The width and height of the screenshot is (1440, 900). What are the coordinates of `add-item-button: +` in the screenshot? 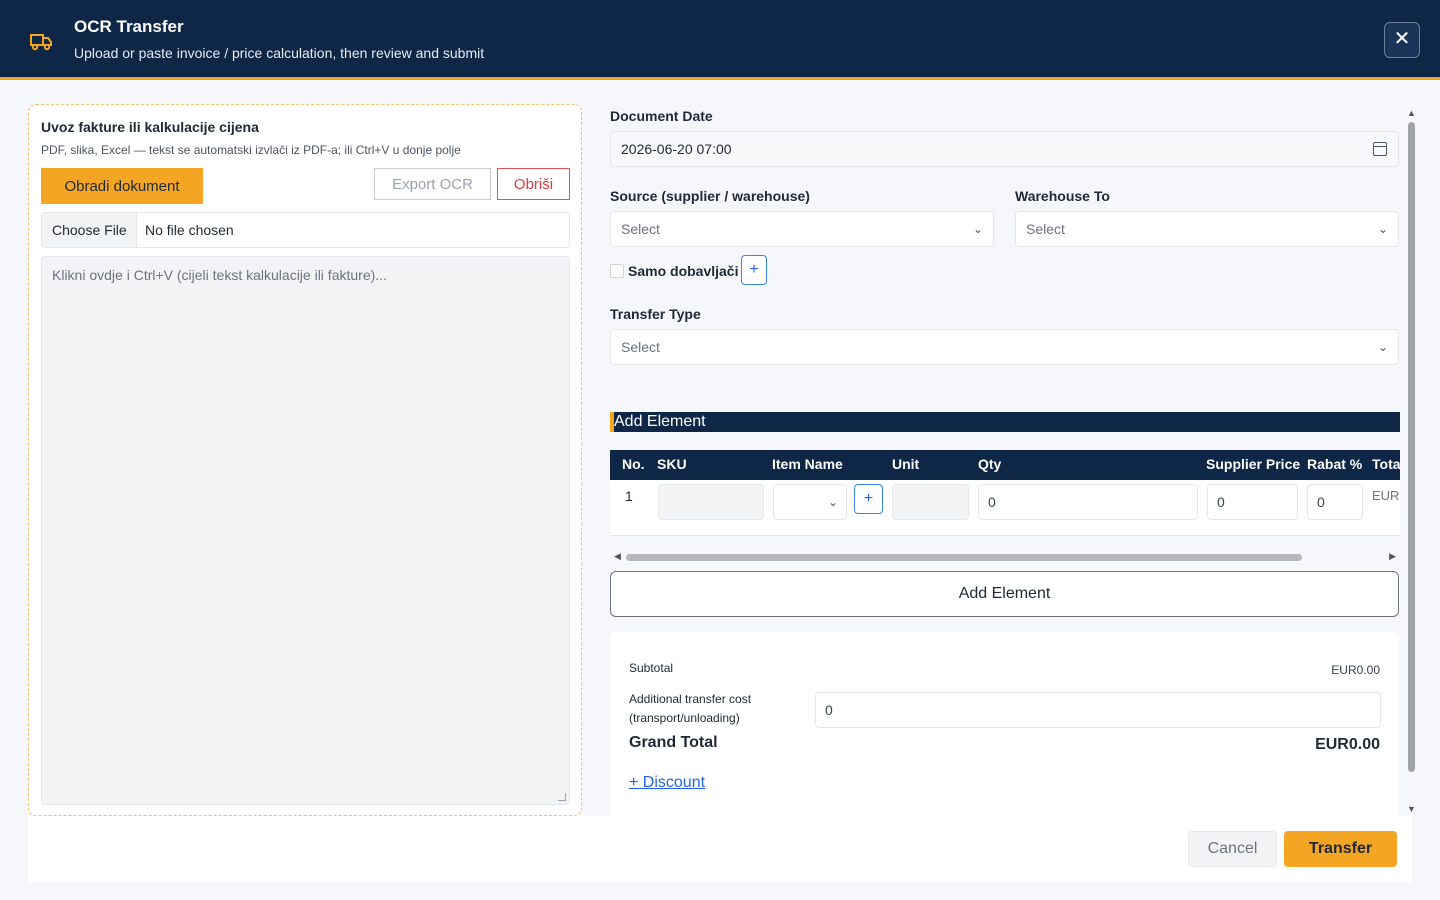 It's located at (868, 499).